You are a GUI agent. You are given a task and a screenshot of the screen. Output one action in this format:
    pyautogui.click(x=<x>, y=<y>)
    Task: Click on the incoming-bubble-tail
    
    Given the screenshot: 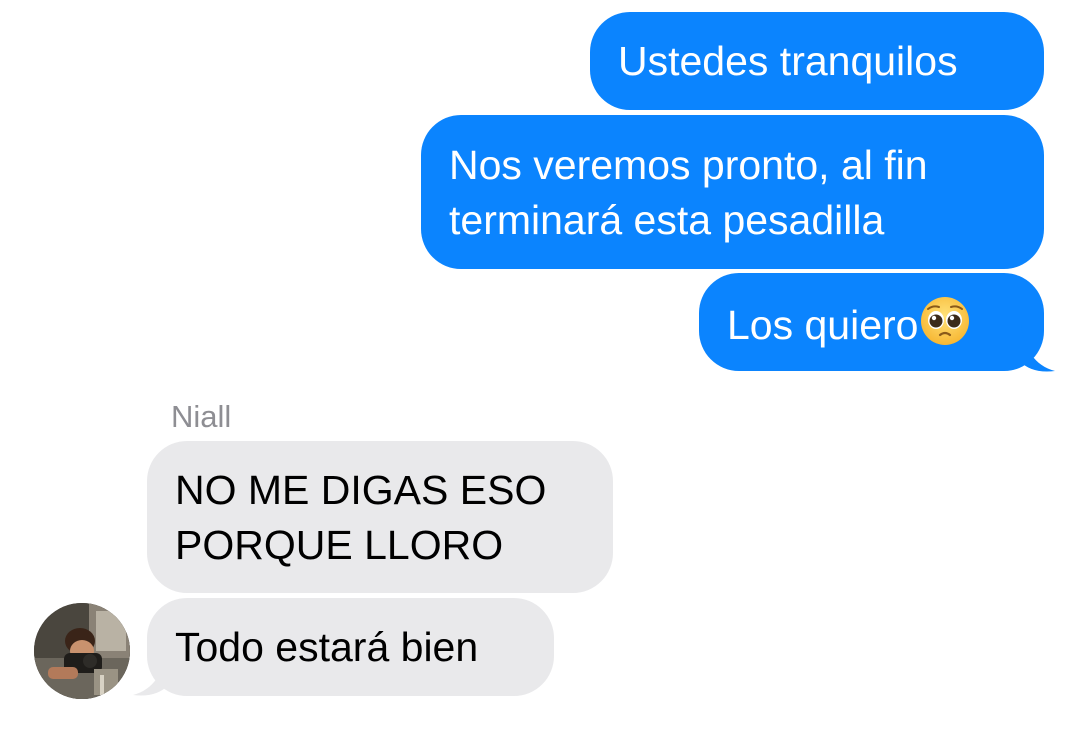 What is the action you would take?
    pyautogui.click(x=150, y=672)
    